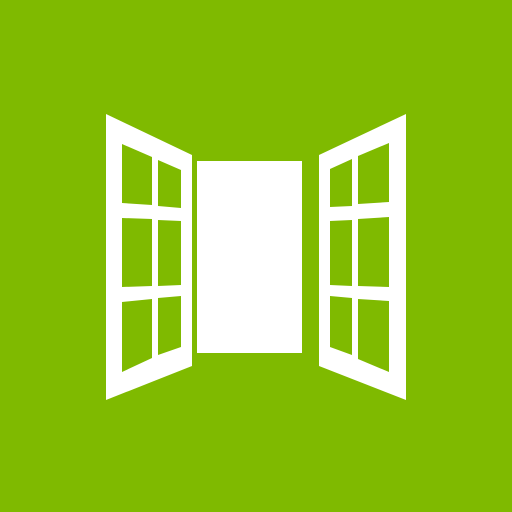 The height and width of the screenshot is (512, 512). Describe the element at coordinates (249, 257) in the screenshot. I see `window-opening` at that location.